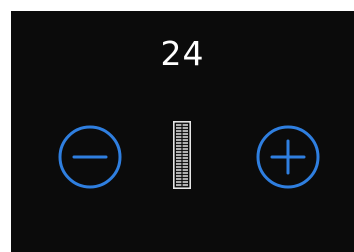  I want to click on plus-circle-icon, so click(288, 157).